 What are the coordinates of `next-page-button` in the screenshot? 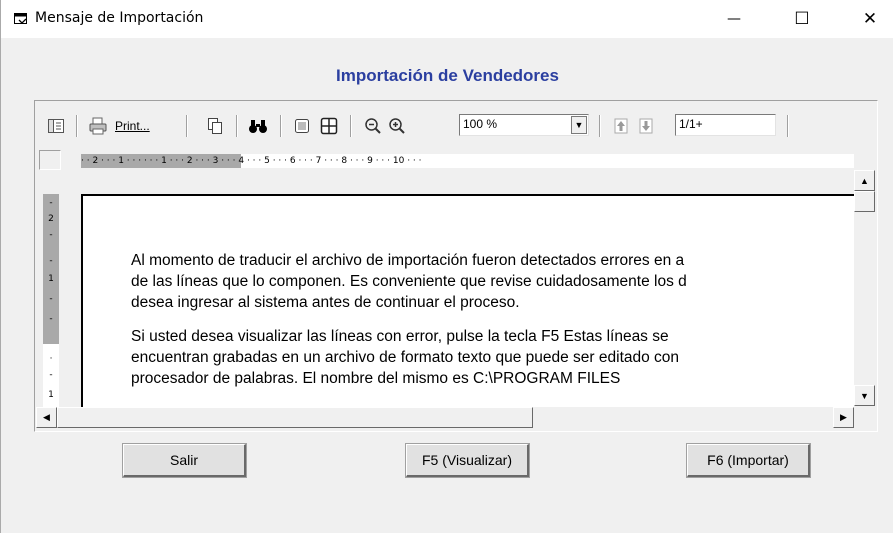 It's located at (646, 126).